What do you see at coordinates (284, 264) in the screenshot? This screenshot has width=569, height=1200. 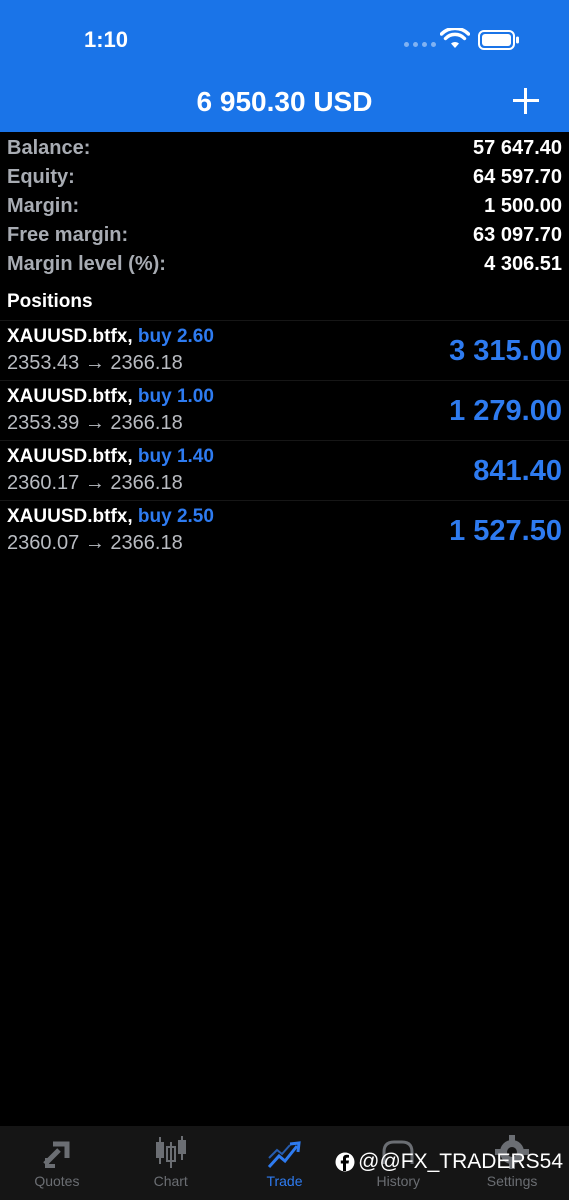 I see `summary-row-margin-level: Margin level (%): 4 306.51` at bounding box center [284, 264].